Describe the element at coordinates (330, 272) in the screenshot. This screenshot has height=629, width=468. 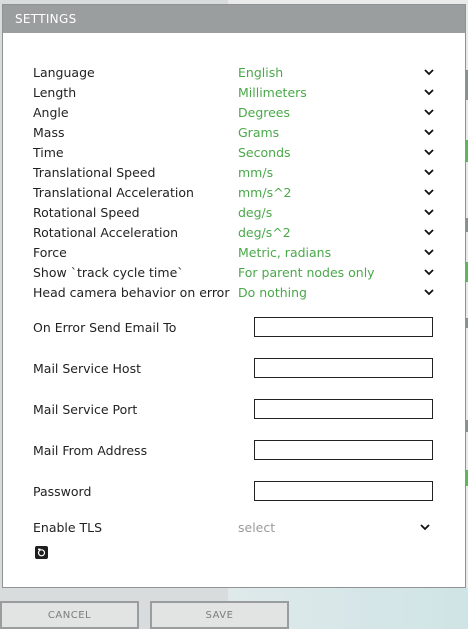
I see `setting-value: For parent nodes only` at that location.